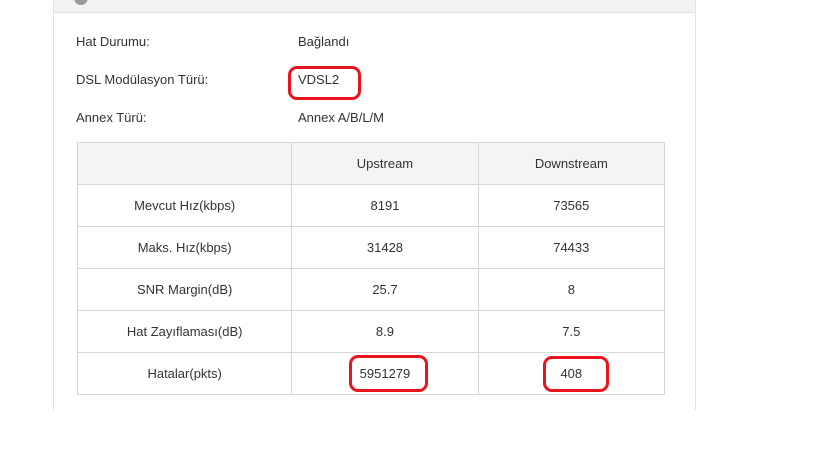  What do you see at coordinates (113, 41) in the screenshot?
I see `line-status-label: Hat Durumu:` at bounding box center [113, 41].